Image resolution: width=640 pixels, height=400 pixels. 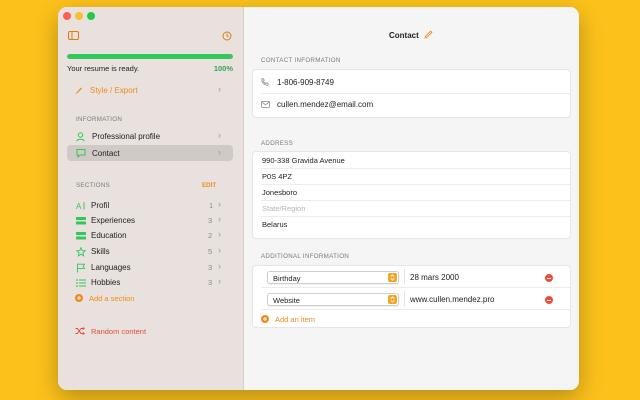 I want to click on sidebar-item-education: Education 2 ›, so click(x=150, y=236).